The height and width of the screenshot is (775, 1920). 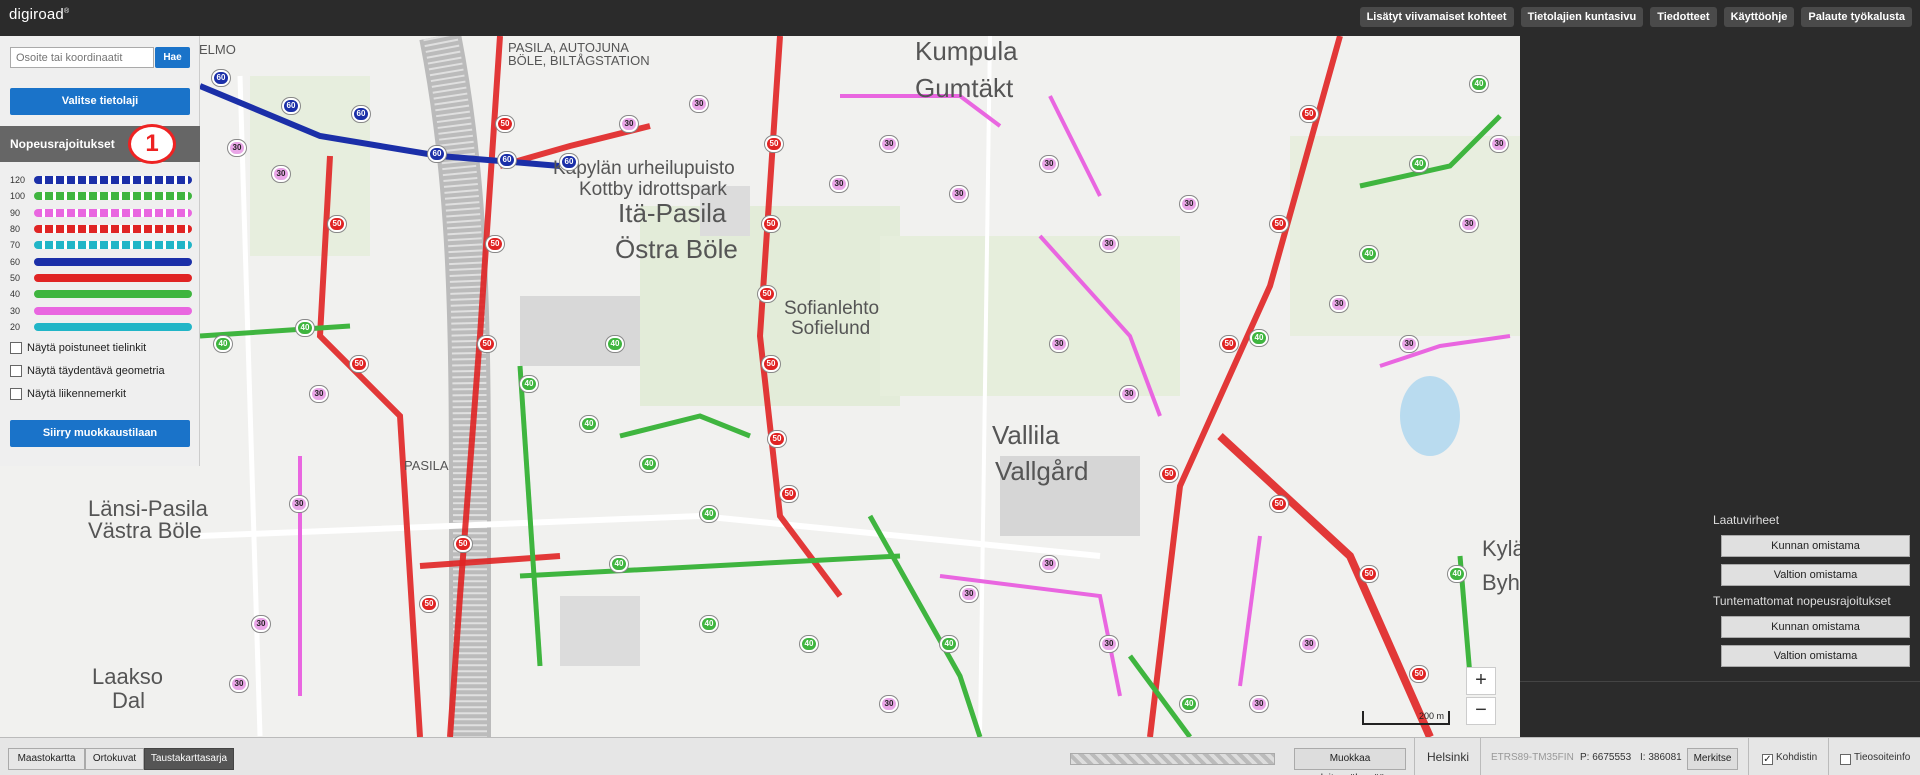 I want to click on link-linear-objects: Lisätyt viivamaiset kohteet, so click(x=1436, y=17).